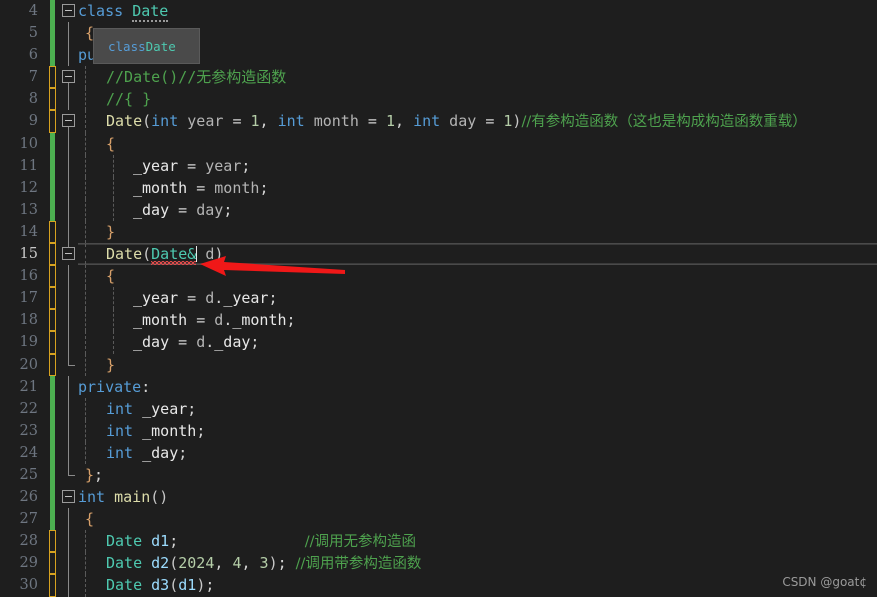 This screenshot has height=597, width=877. Describe the element at coordinates (477, 99) in the screenshot. I see `code-line: //{ }` at that location.